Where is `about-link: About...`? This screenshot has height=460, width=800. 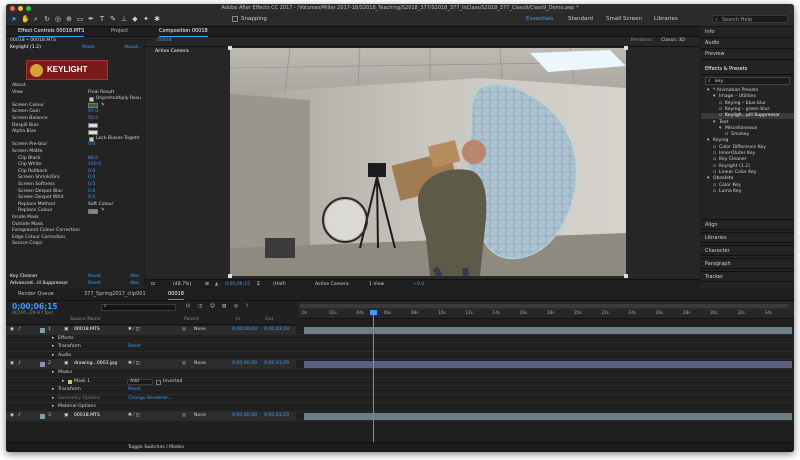
about-link: About... is located at coordinates (133, 48).